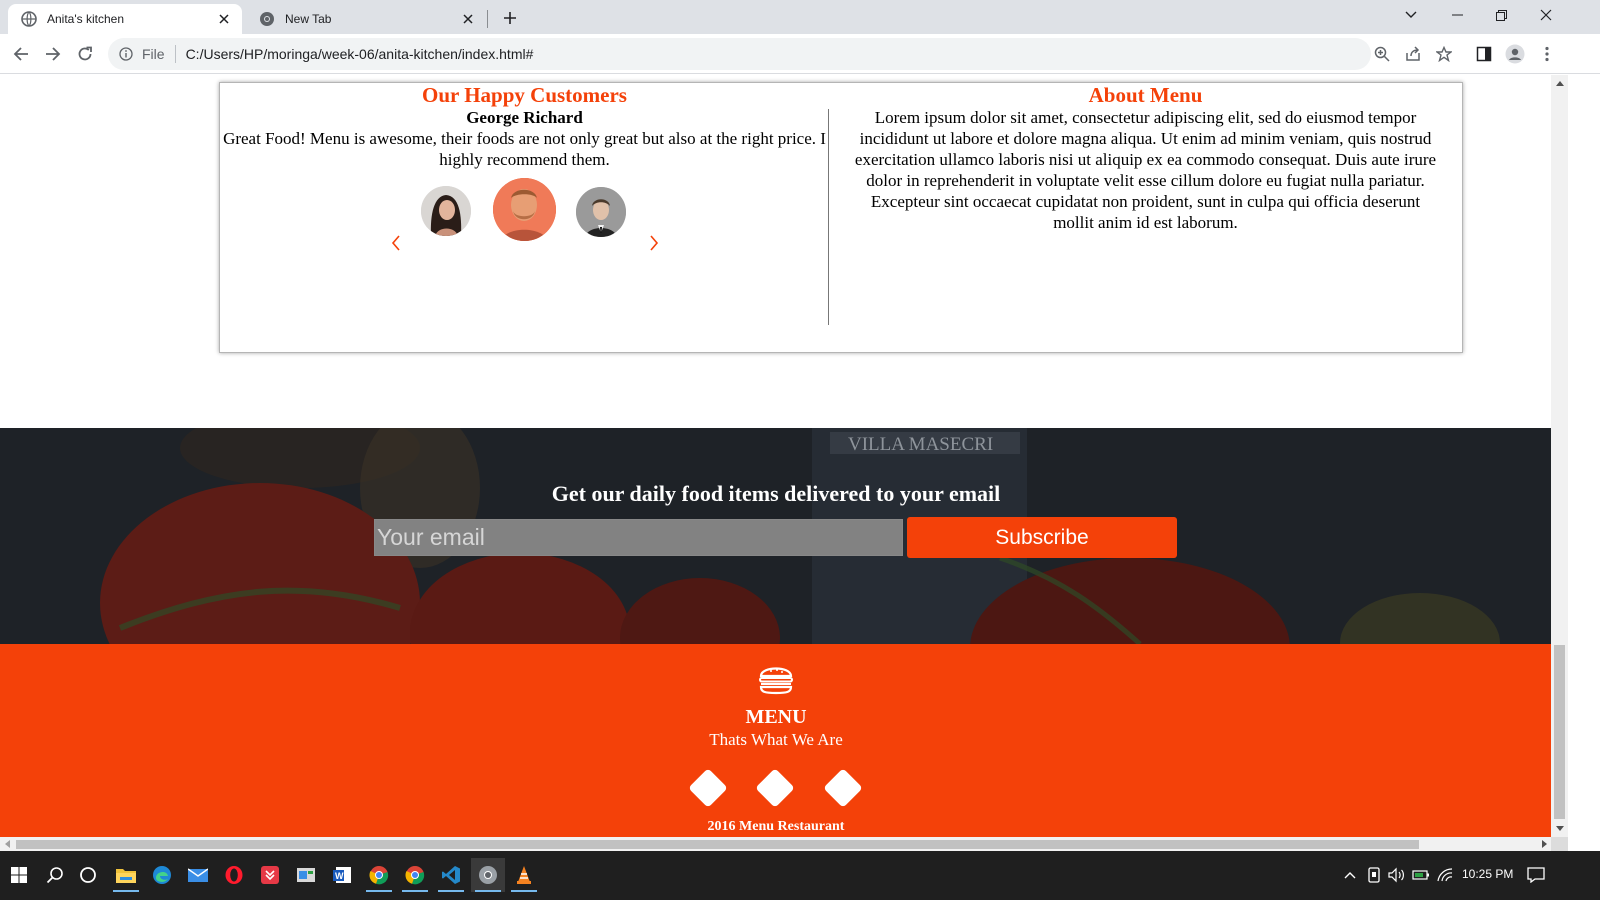 The height and width of the screenshot is (900, 1600). I want to click on address-separator, so click(175, 54).